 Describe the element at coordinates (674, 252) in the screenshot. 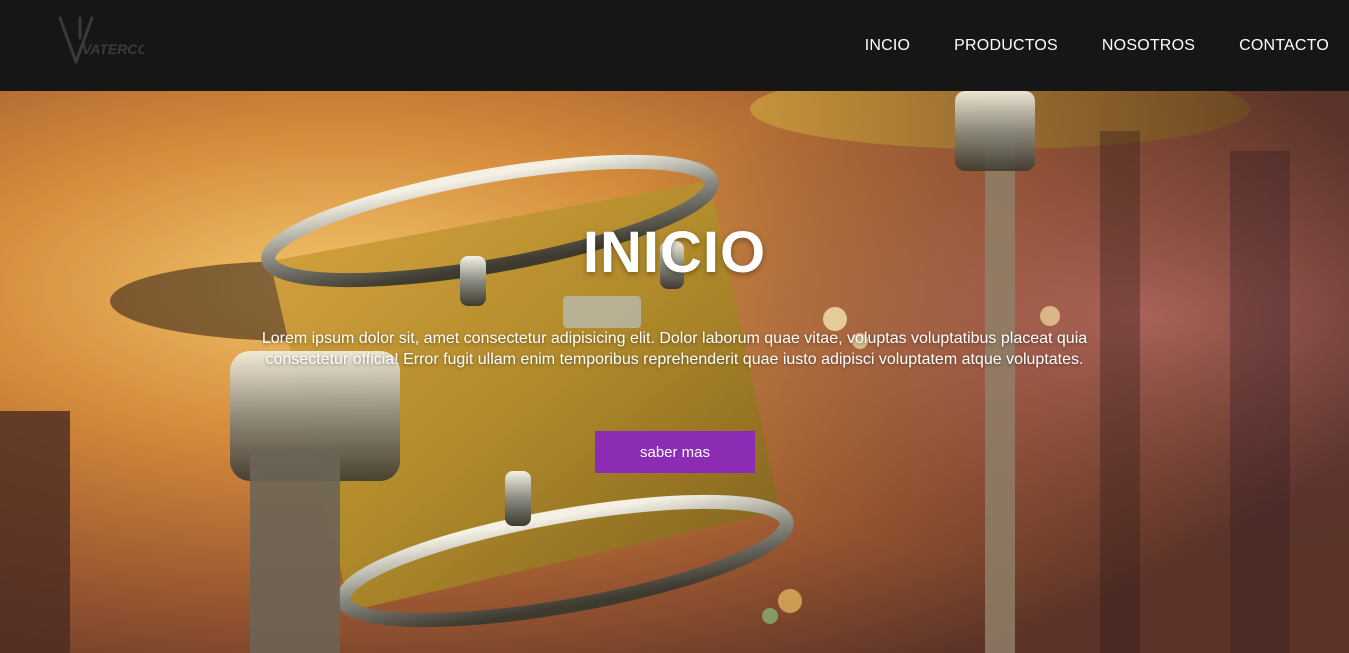

I see `hero-title: INICIO` at that location.